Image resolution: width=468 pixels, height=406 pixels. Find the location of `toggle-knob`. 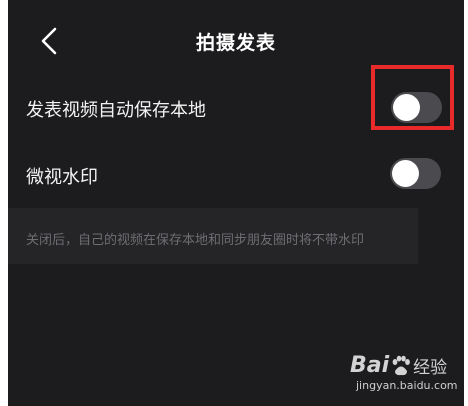

toggle-knob is located at coordinates (405, 173).